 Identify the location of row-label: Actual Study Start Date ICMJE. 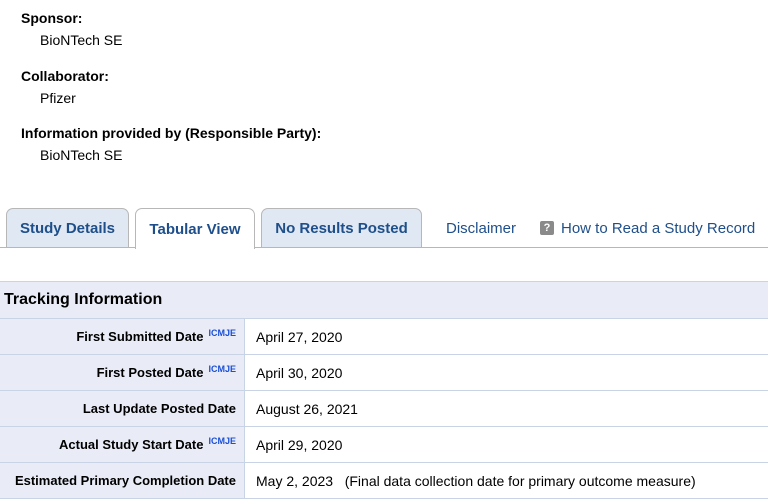
(122, 444).